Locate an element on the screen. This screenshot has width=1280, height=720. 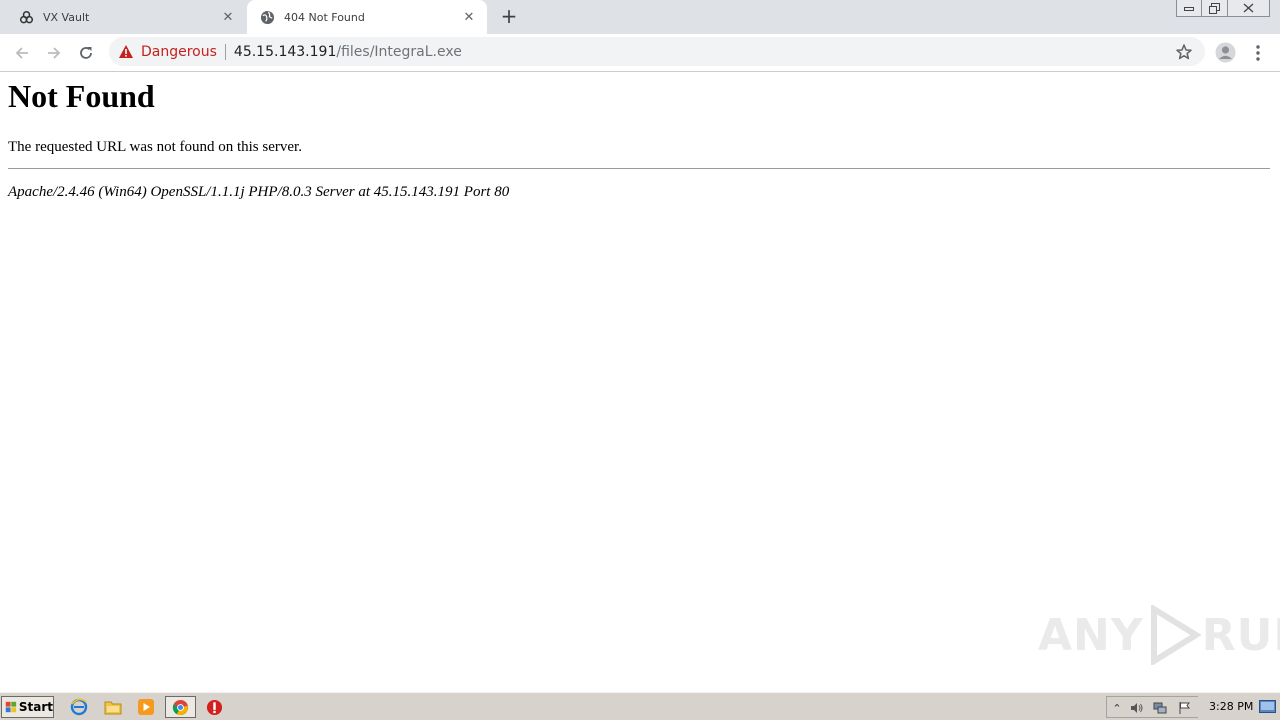
chrome-taskbar-button is located at coordinates (180, 707).